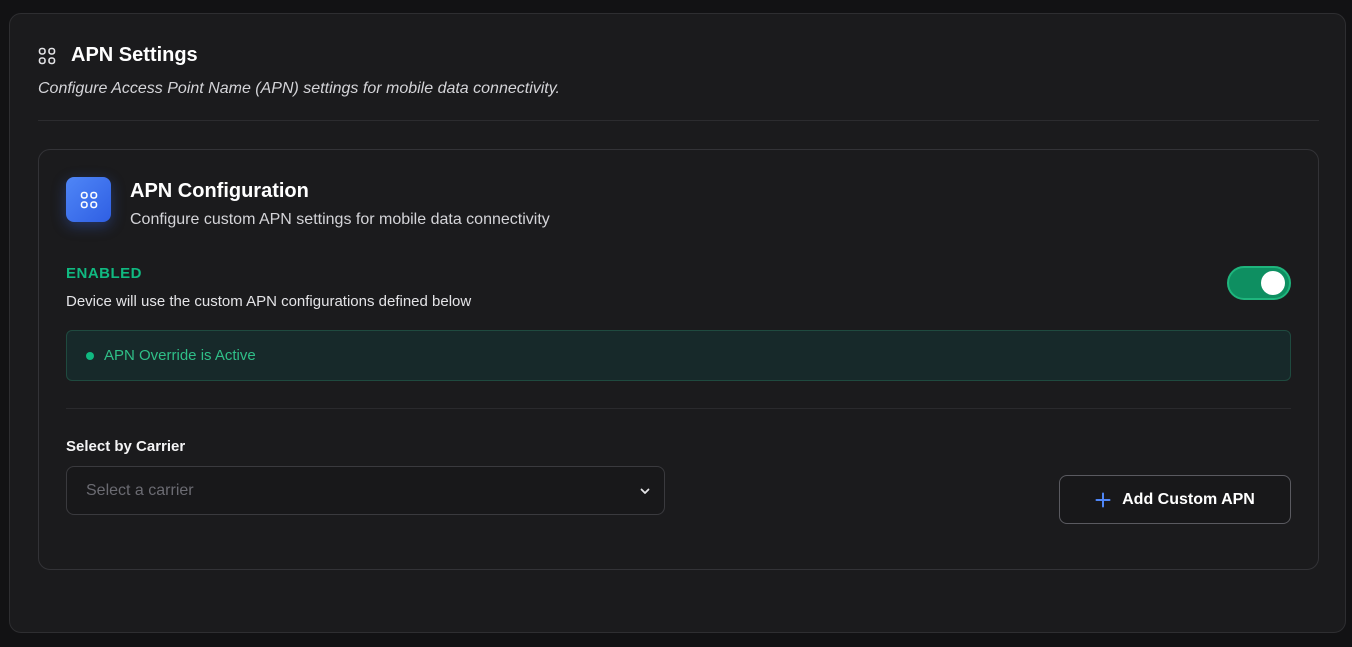 This screenshot has height=647, width=1352. I want to click on add-custom-apn-button: Add Custom APN, so click(1175, 499).